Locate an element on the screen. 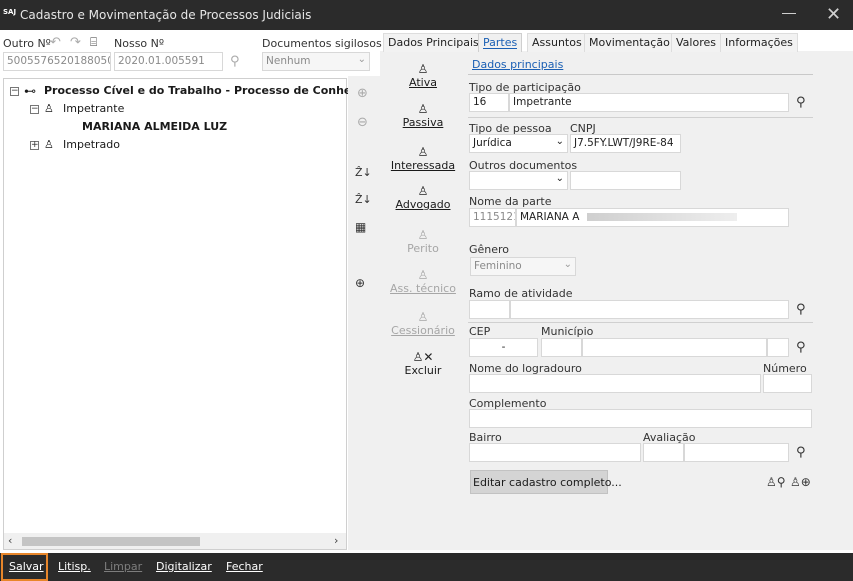 This screenshot has width=853, height=581. docs-sigilosos-label: Documentos sigilosos is located at coordinates (322, 43).